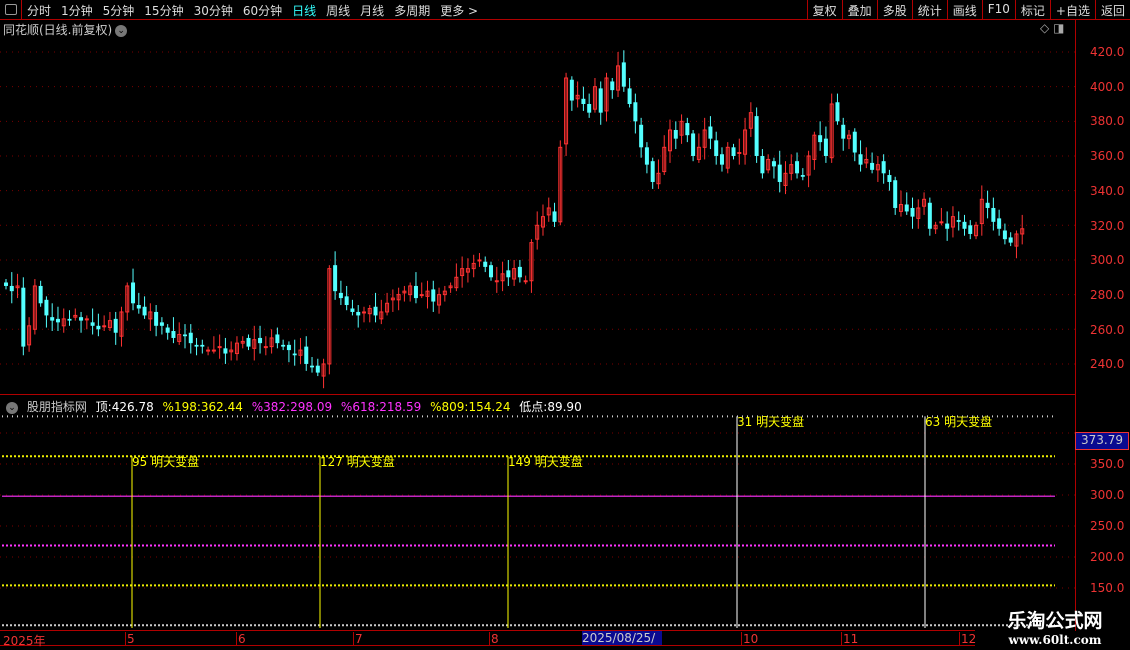 This screenshot has height=650, width=1130. I want to click on time-label: 2025年, so click(24, 641).